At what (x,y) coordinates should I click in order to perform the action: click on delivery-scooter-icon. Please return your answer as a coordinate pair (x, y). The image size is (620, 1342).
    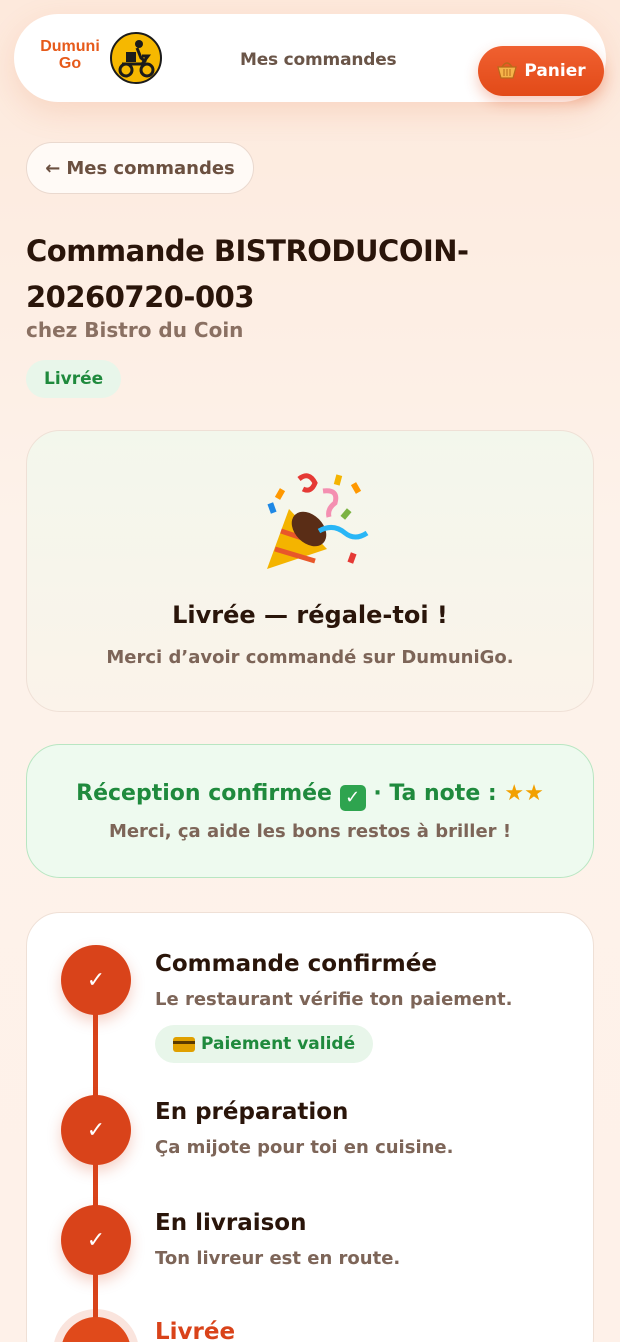
    Looking at the image, I should click on (136, 58).